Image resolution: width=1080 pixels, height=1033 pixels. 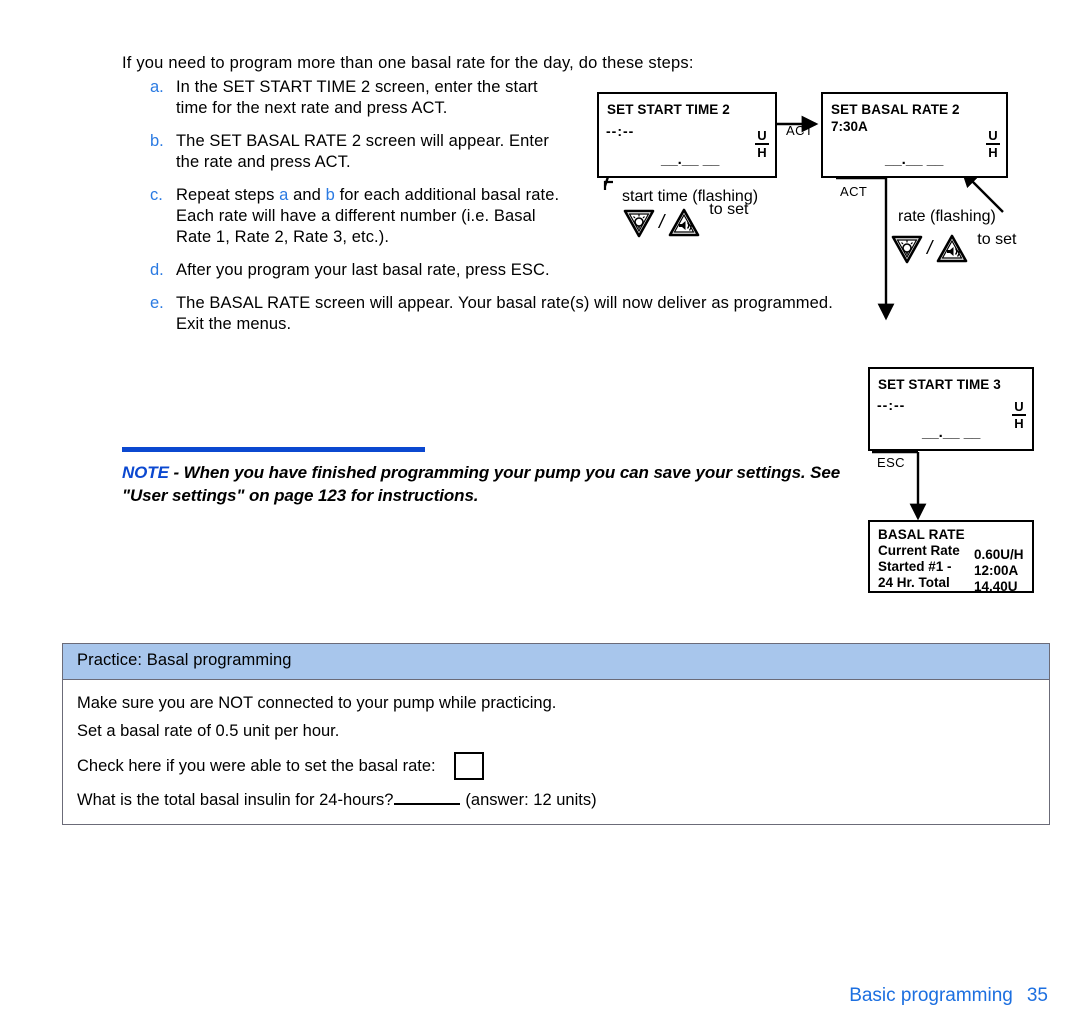 What do you see at coordinates (690, 196) in the screenshot?
I see `callout-start-time-flashing: start time (flashing)` at bounding box center [690, 196].